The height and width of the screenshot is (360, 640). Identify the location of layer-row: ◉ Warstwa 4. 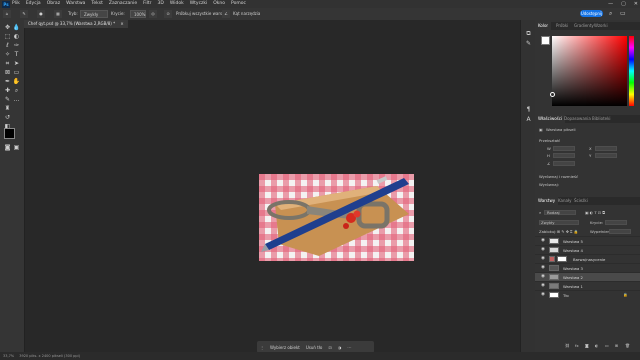
(587, 249).